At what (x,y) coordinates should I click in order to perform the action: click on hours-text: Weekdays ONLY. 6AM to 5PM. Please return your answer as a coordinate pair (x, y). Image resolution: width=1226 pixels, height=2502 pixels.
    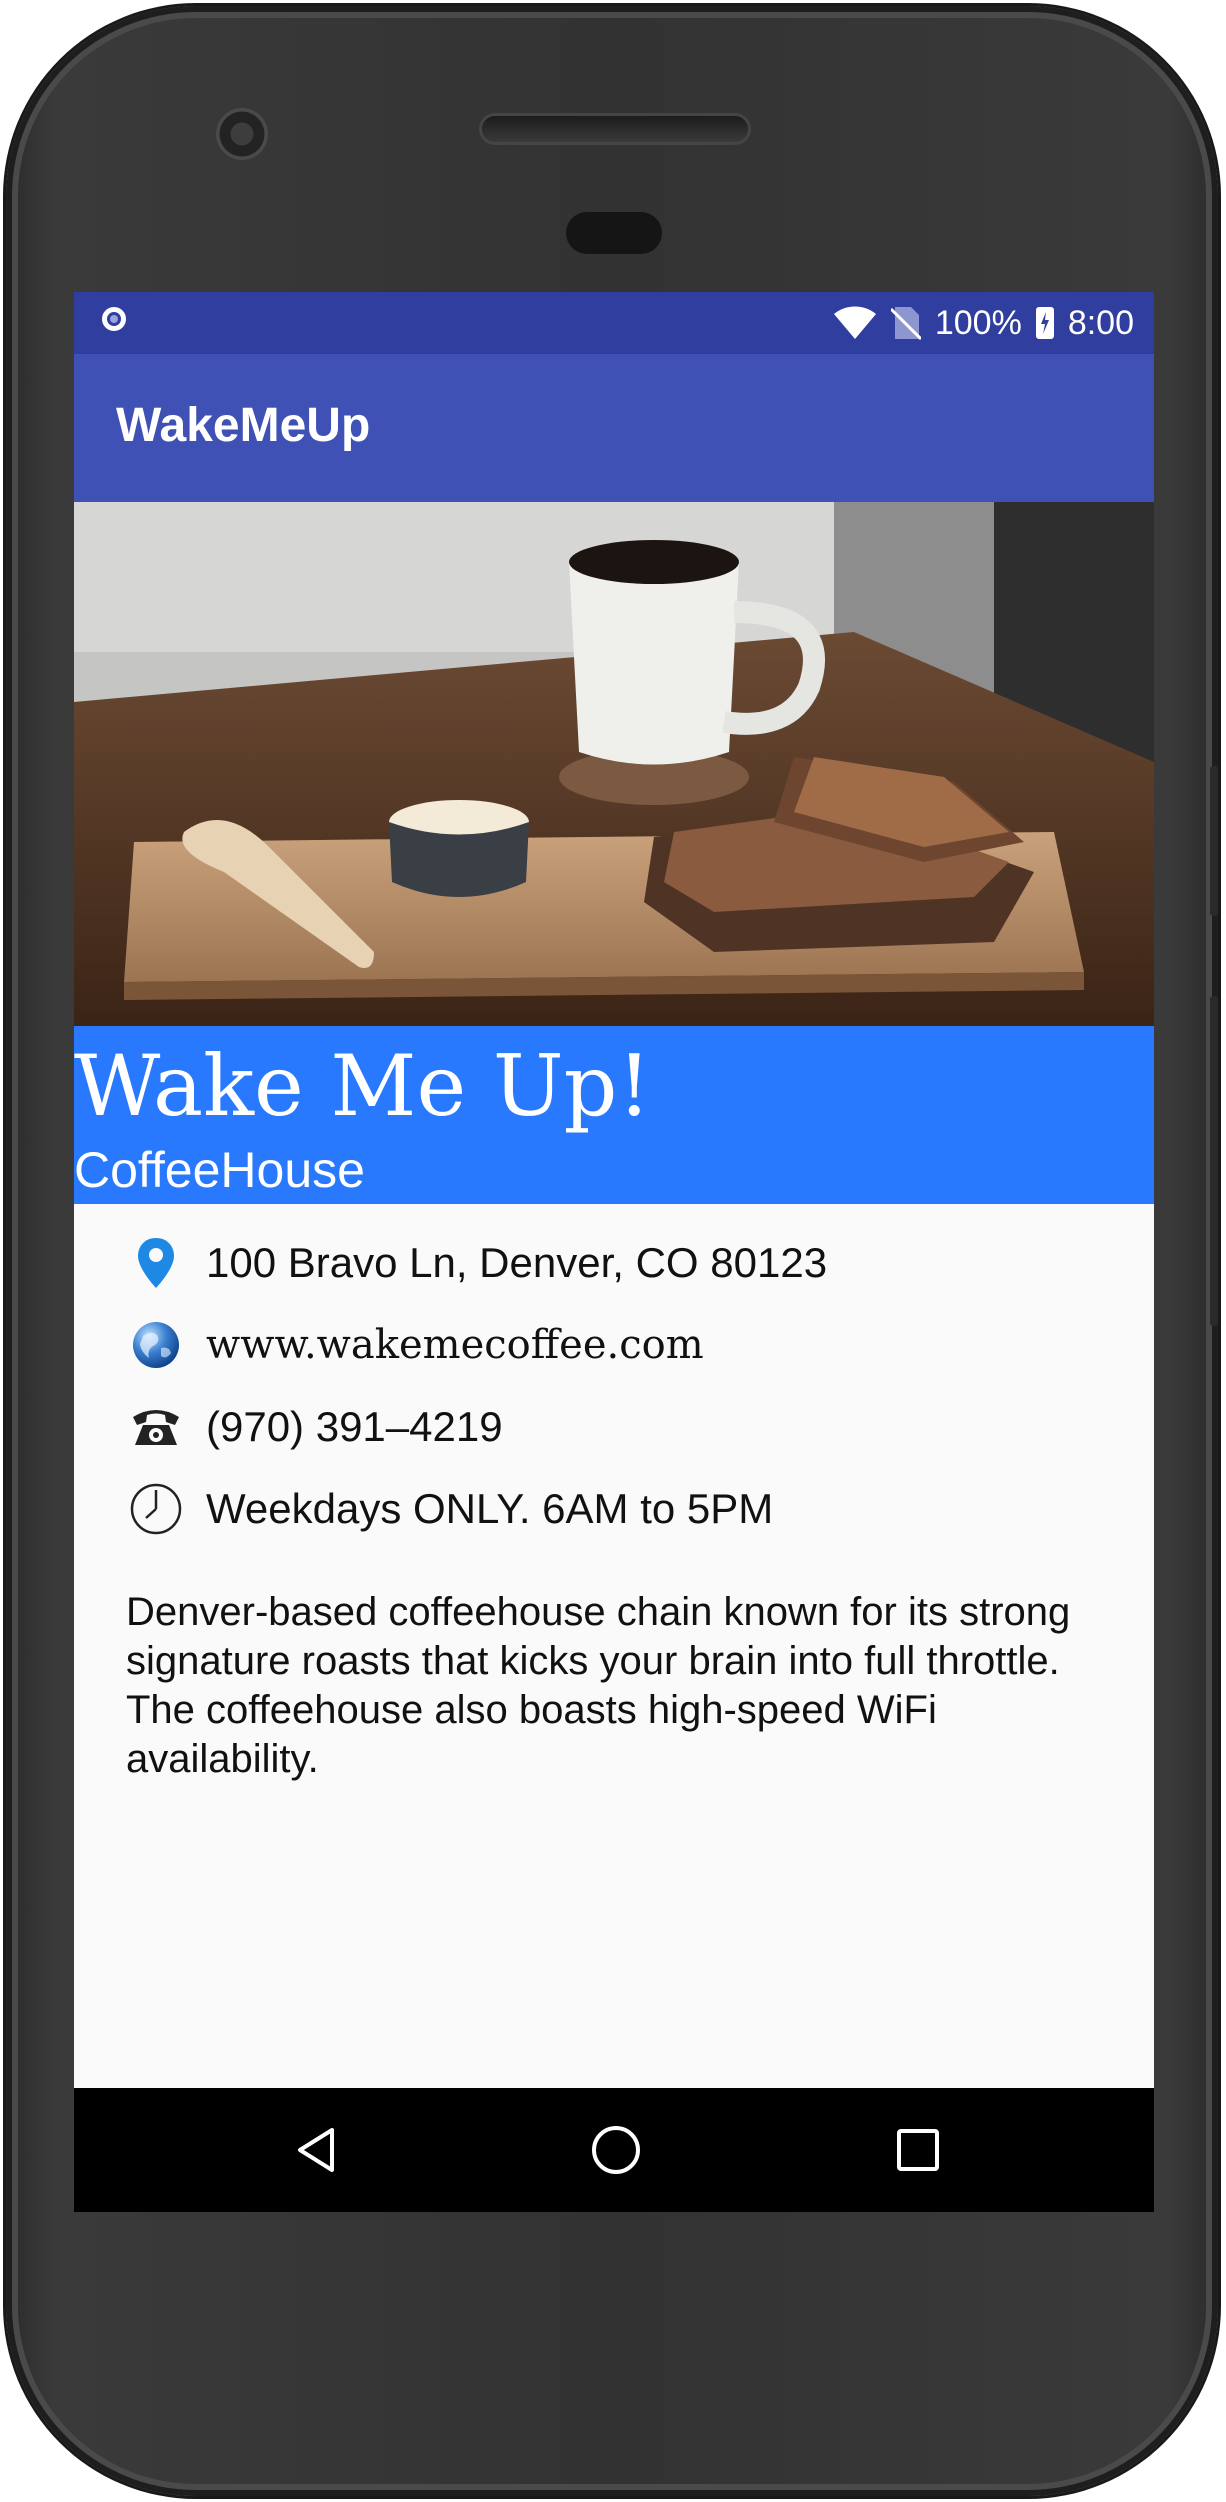
    Looking at the image, I should click on (490, 1508).